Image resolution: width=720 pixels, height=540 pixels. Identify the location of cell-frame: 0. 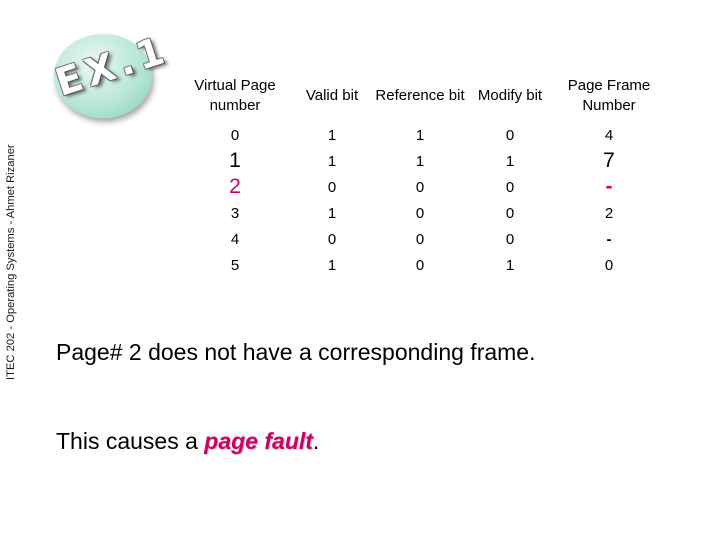
(609, 265).